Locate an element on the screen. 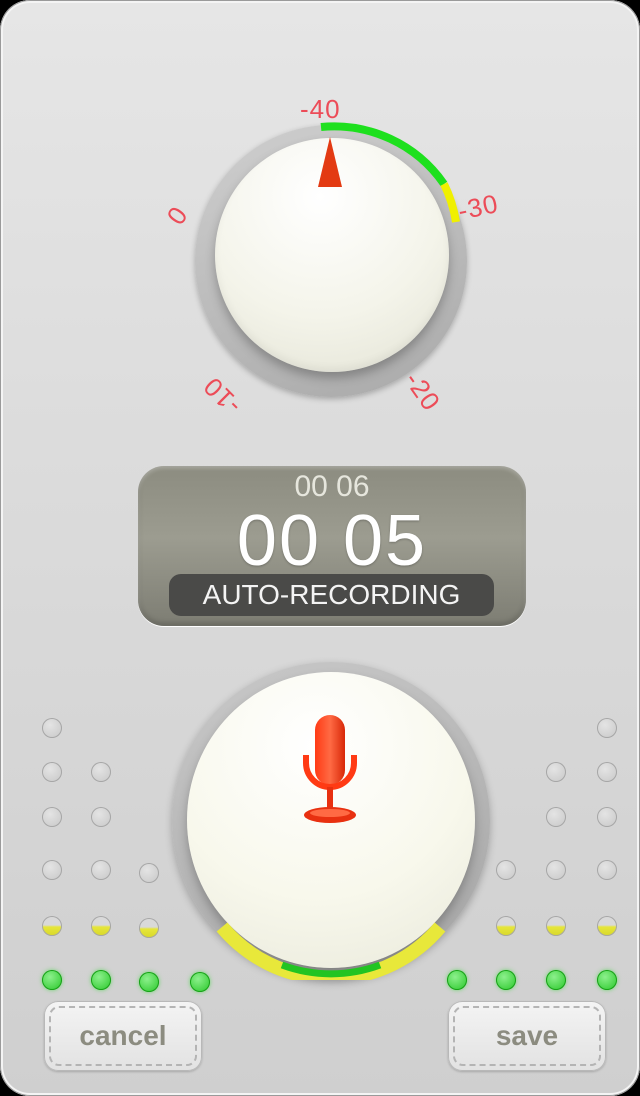 The height and width of the screenshot is (1096, 640). save-button-label: save is located at coordinates (527, 1035).